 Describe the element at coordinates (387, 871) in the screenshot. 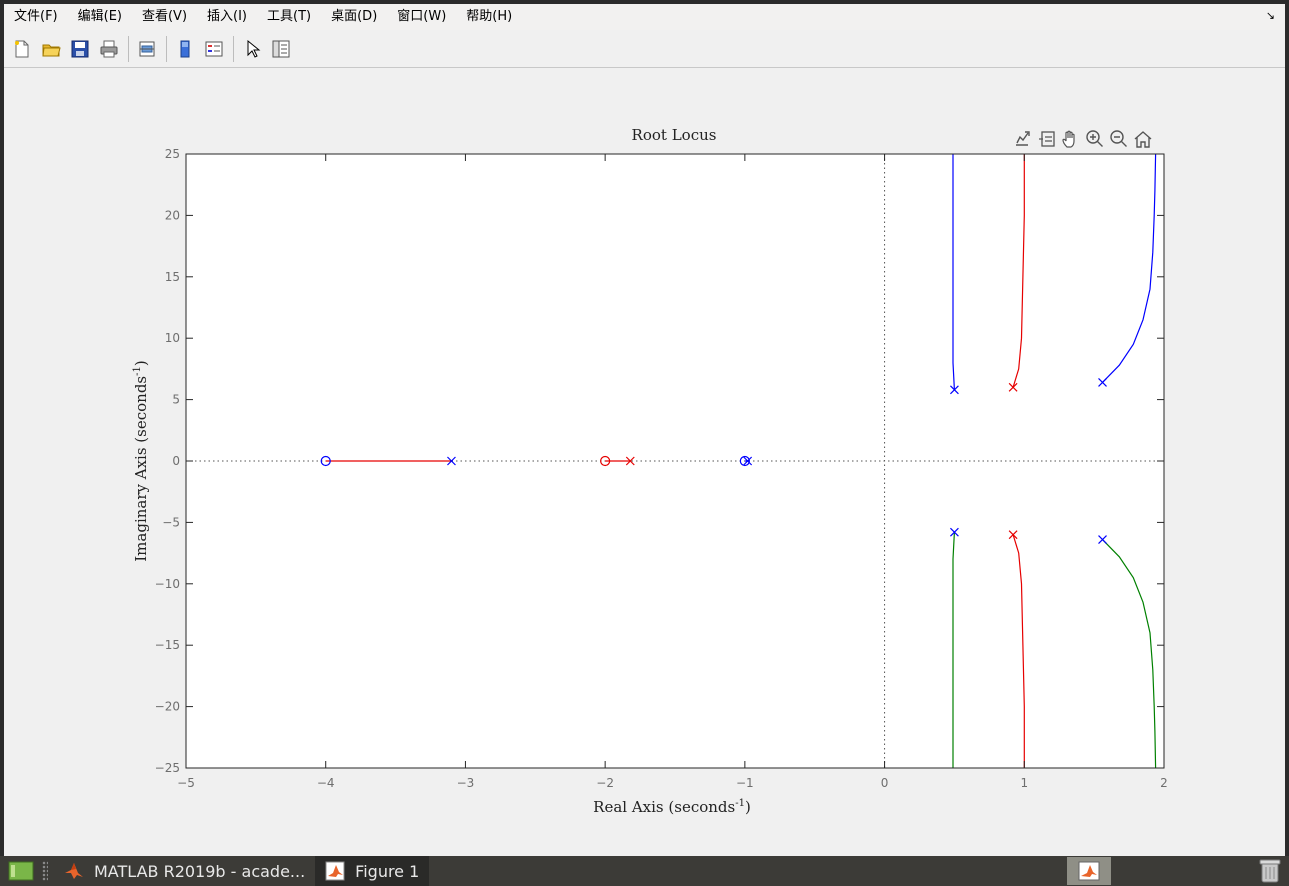

I see `taskbar-item-label: Figure 1` at that location.